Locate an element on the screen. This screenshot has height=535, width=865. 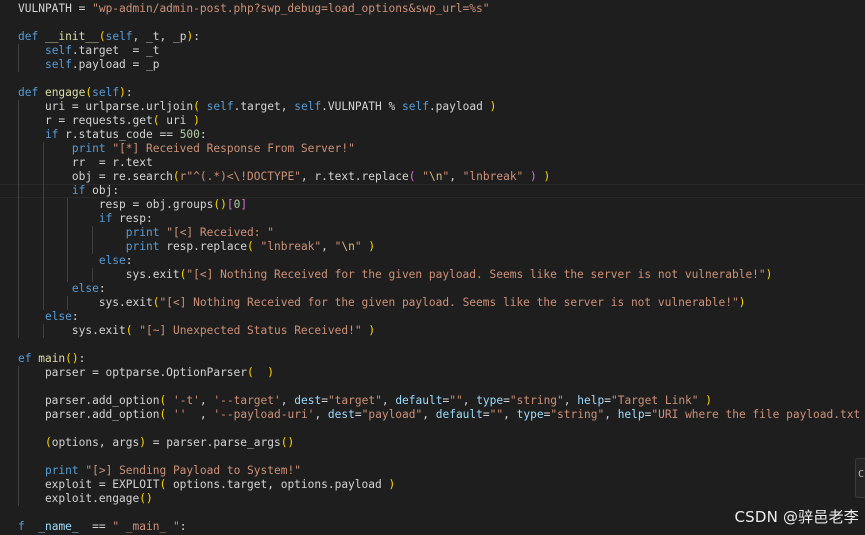
code-line-text: if obj: is located at coordinates (68, 191).